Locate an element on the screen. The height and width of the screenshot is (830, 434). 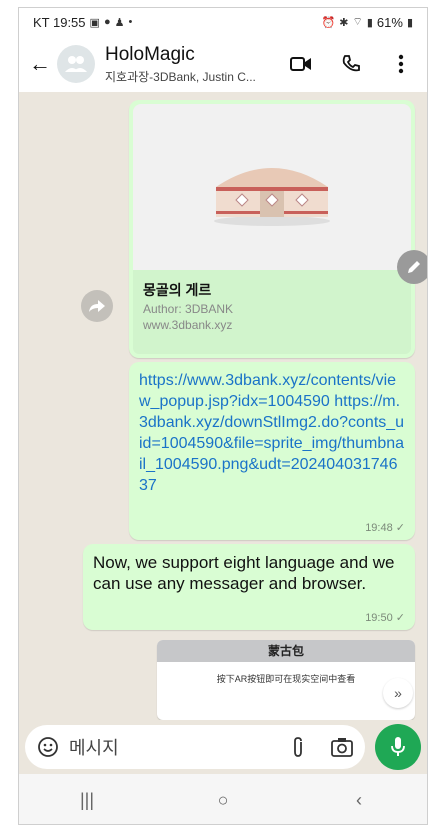
link-preview-meta: 몽골의 게르 Author: 3DBANK www.3dbank.xyz is located at coordinates (272, 312).